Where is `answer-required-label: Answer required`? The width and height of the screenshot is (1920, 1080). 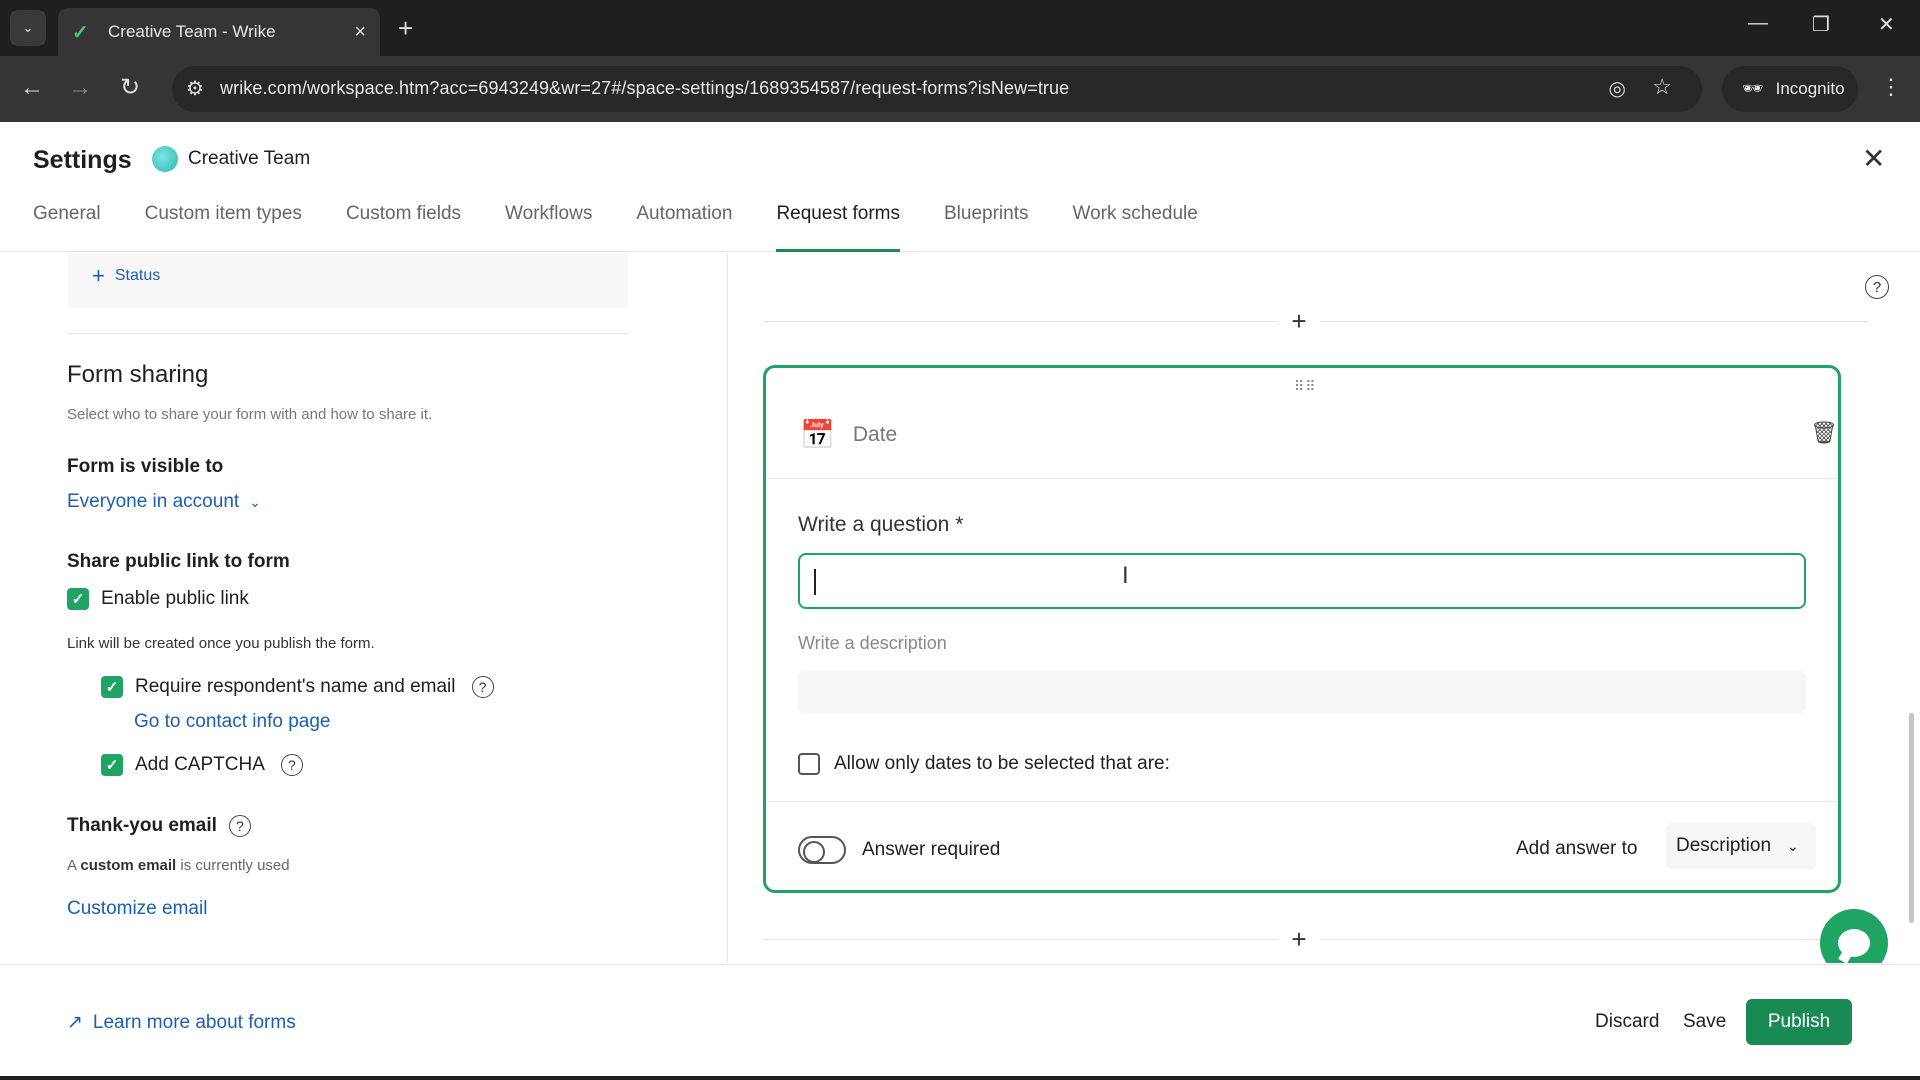 answer-required-label: Answer required is located at coordinates (931, 849).